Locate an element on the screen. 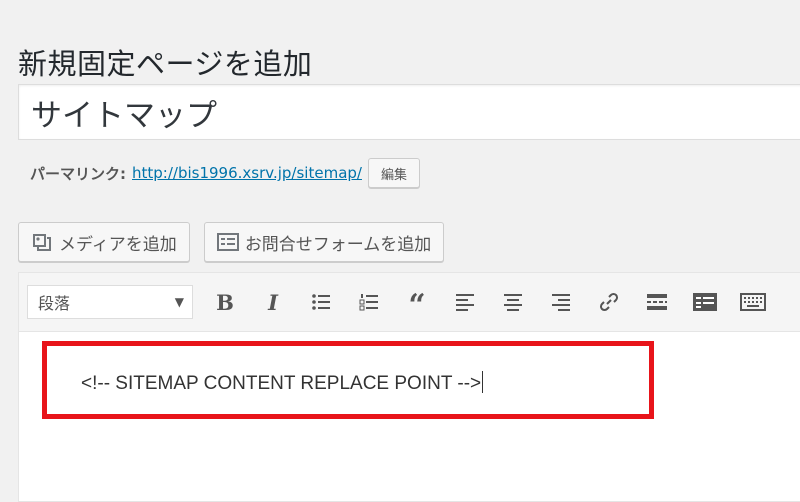 The width and height of the screenshot is (800, 502). form-icon is located at coordinates (227, 242).